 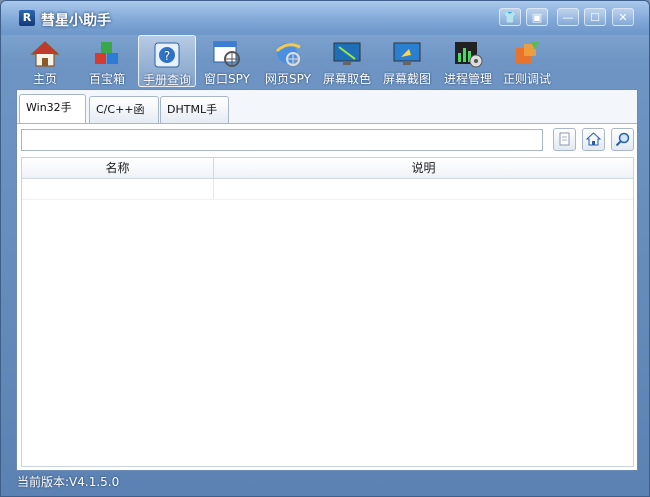 What do you see at coordinates (407, 53) in the screenshot?
I see `screenshot-icon` at bounding box center [407, 53].